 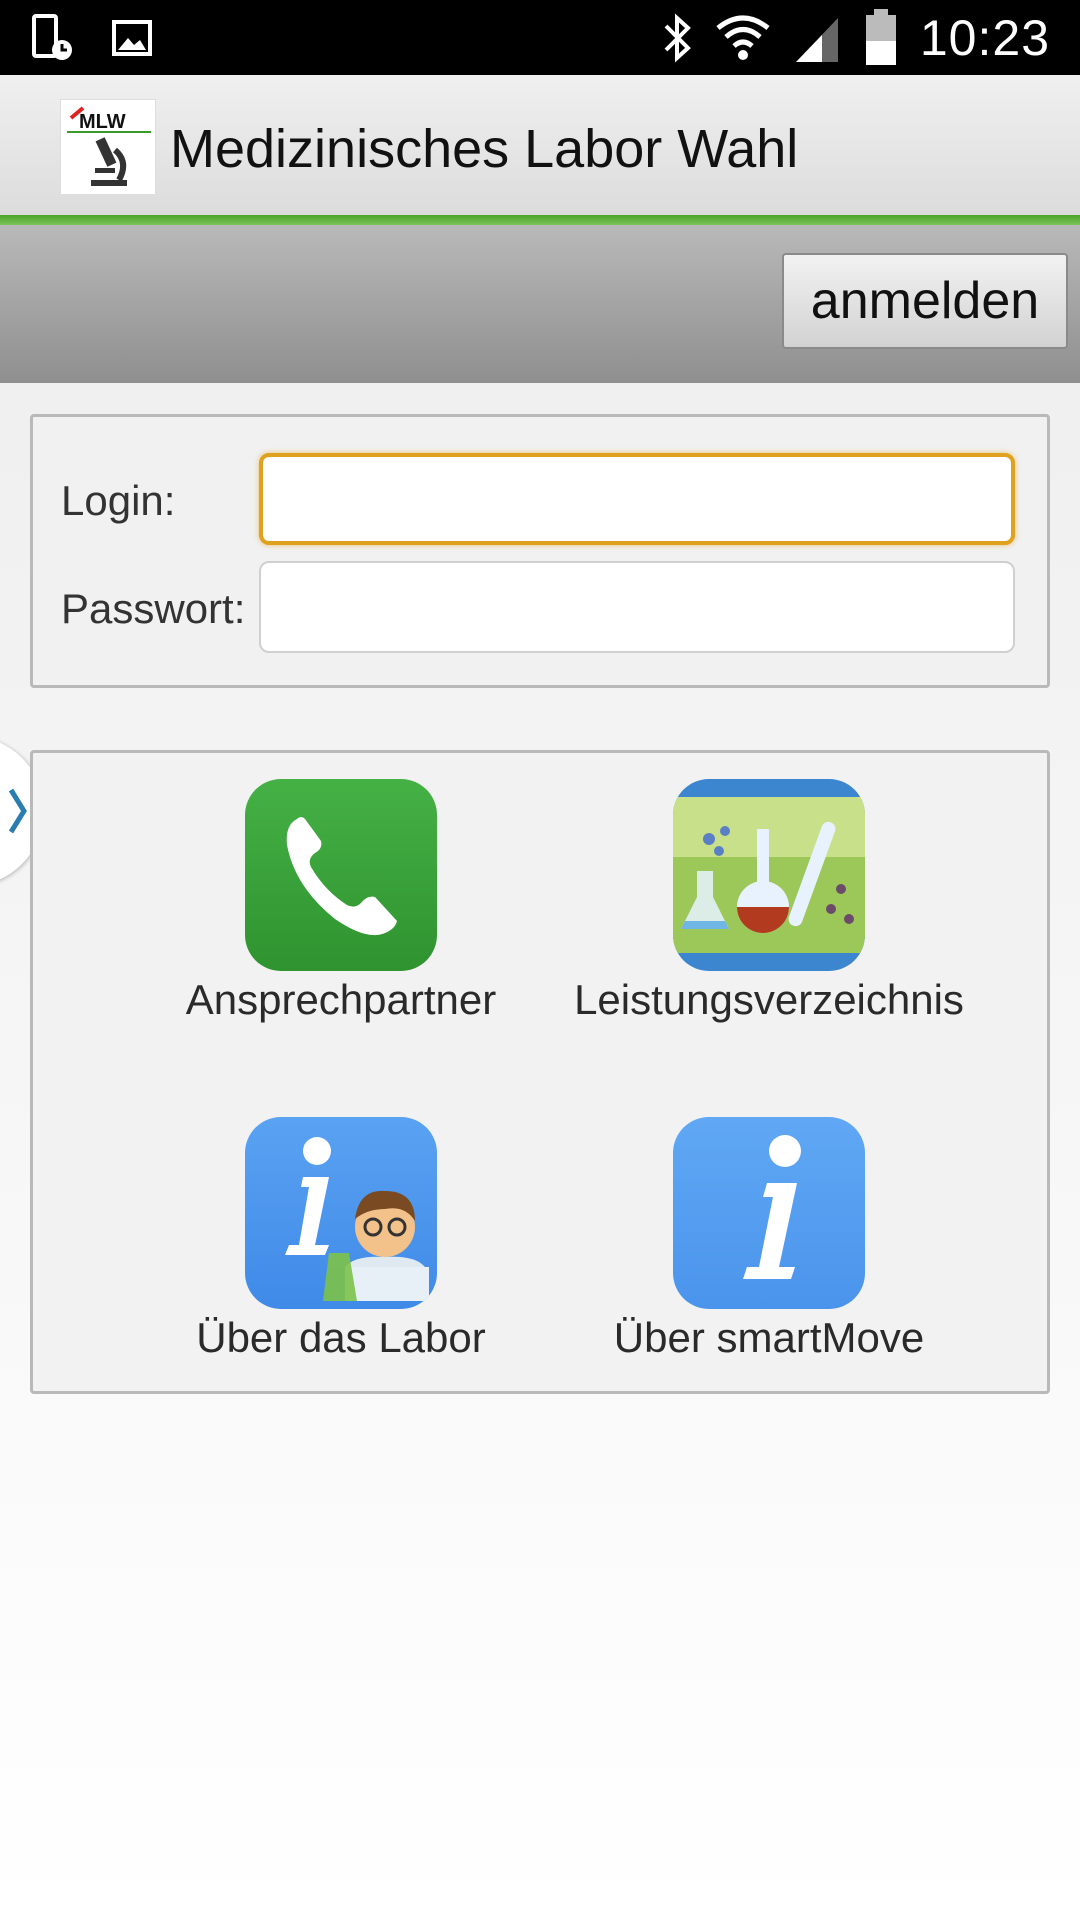 I want to click on password-label: Passwort:, so click(x=153, y=608).